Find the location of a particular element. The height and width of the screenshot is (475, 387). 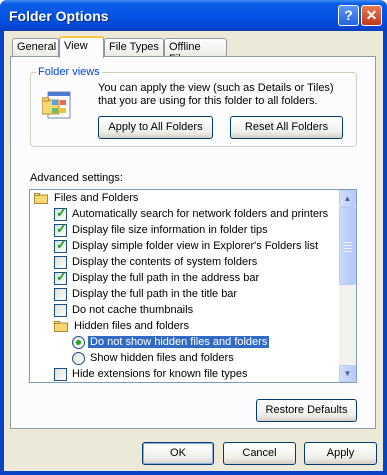

reset-all-folders-button: Reset All Folders is located at coordinates (286, 127).